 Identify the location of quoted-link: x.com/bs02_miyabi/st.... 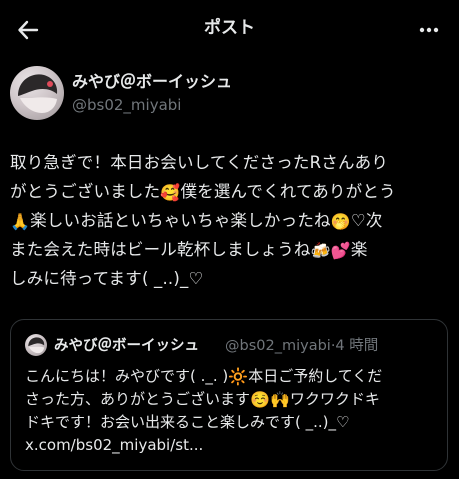
(231, 445).